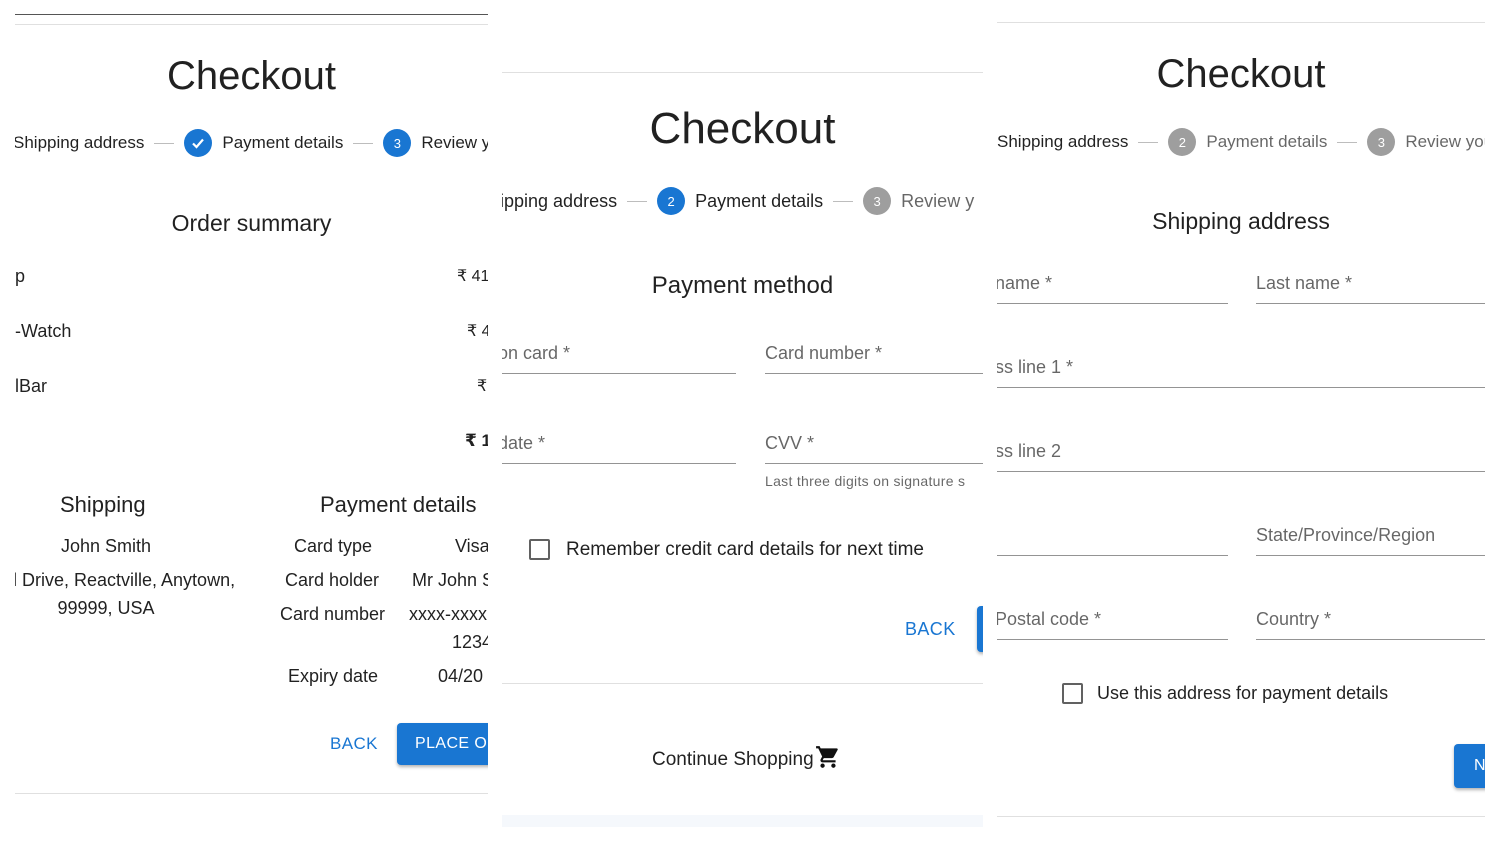 This screenshot has height=843, width=1500. I want to click on product-name: p, so click(20, 276).